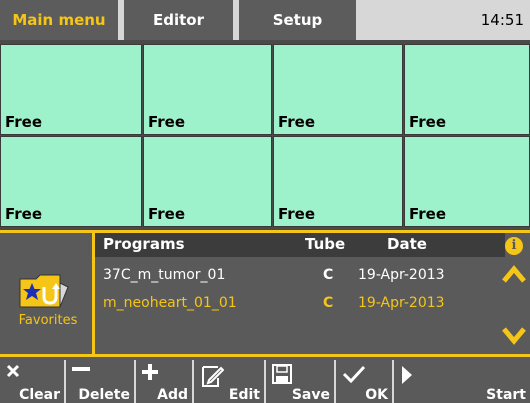 The height and width of the screenshot is (403, 530). I want to click on play-icon, so click(407, 375).